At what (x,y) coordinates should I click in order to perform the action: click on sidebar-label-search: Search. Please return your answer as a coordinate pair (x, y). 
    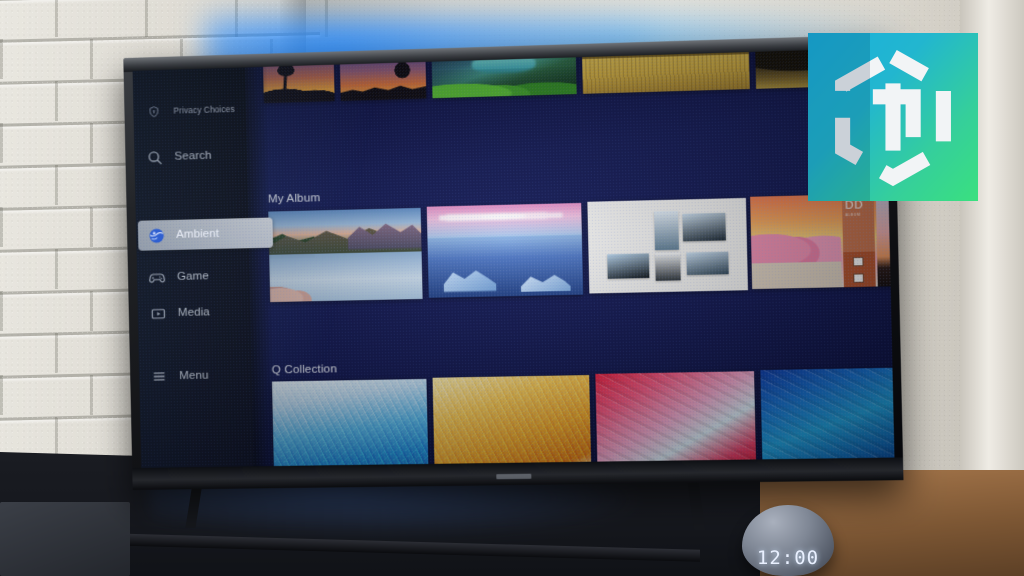
    Looking at the image, I should click on (193, 156).